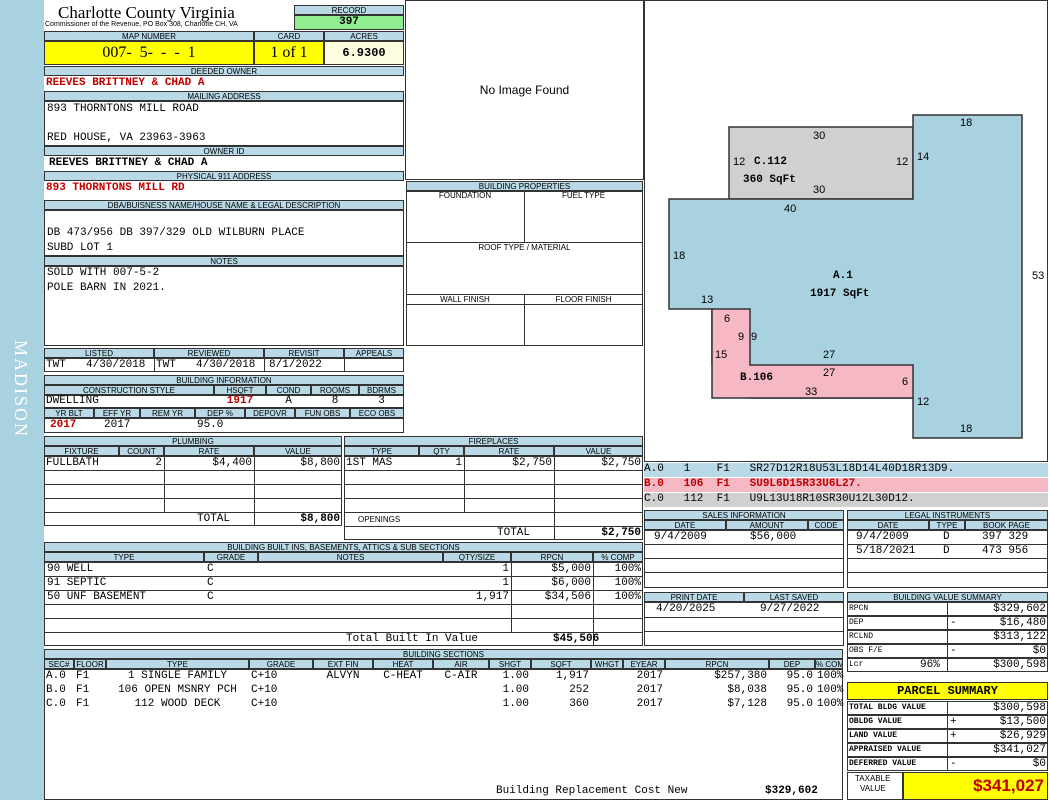  Describe the element at coordinates (1039, 651) in the screenshot. I see `vs-value: $0` at that location.